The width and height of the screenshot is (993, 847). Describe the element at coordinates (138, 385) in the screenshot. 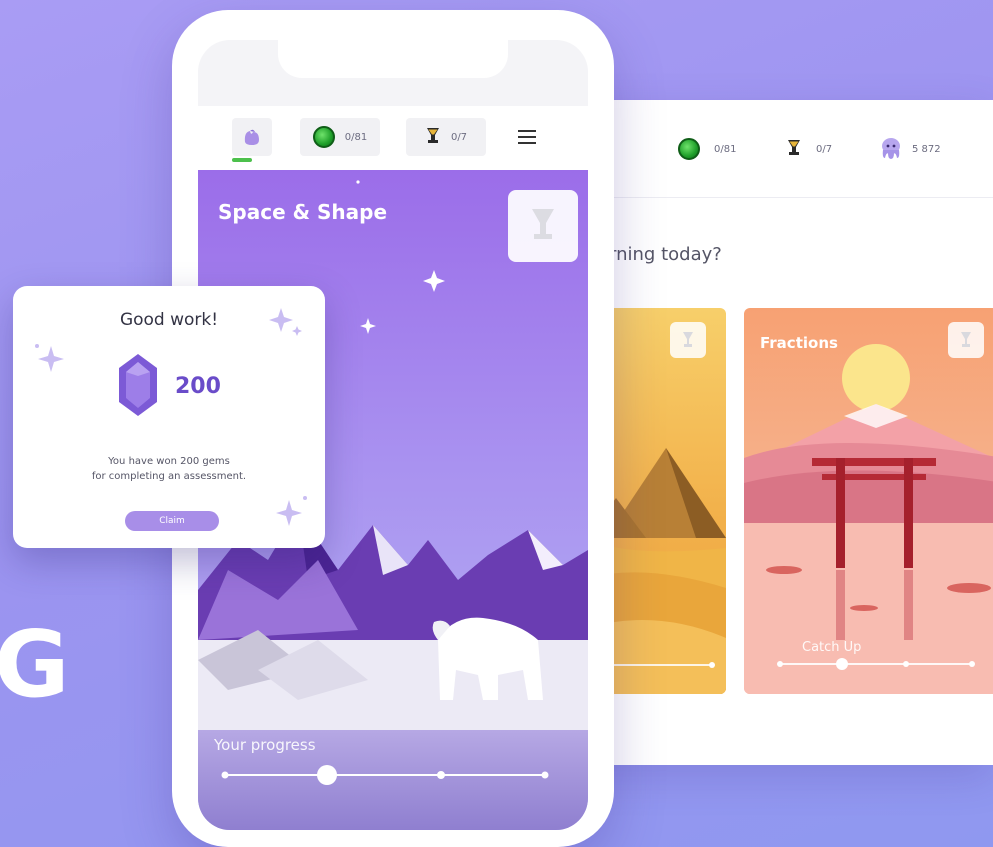

I see `purple-gem-icon` at that location.